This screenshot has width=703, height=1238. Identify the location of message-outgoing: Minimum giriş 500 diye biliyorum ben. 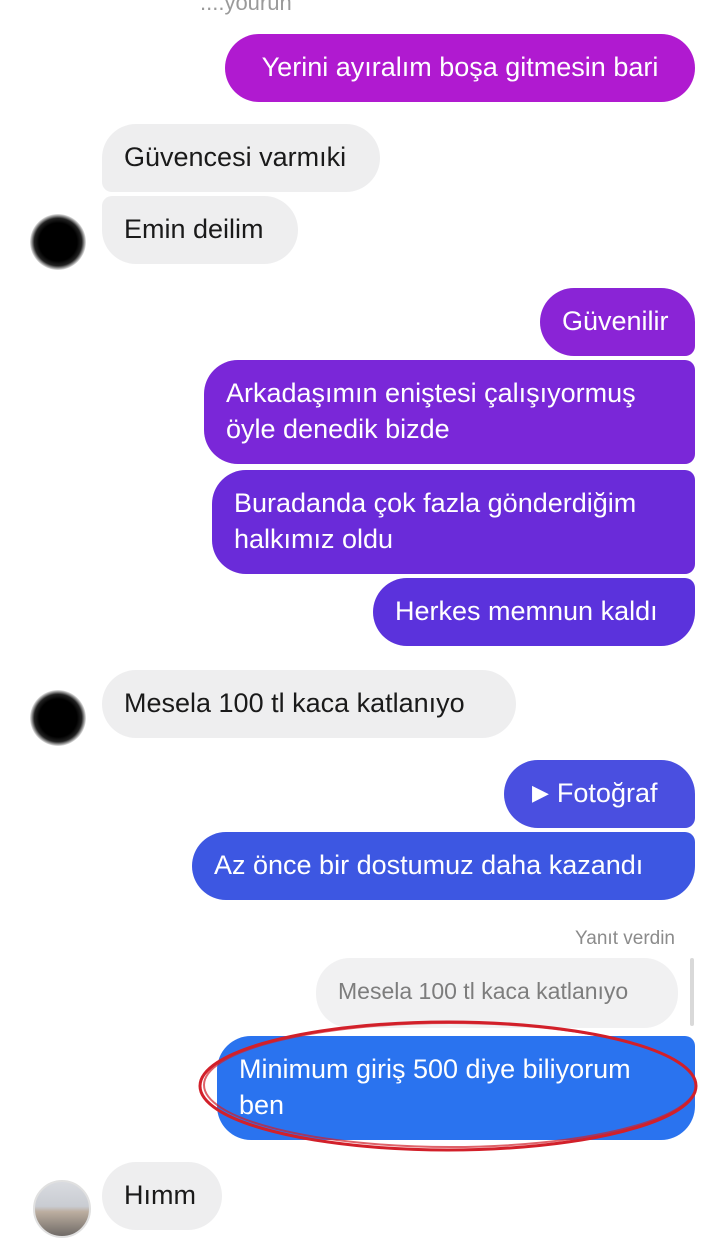
(456, 1088).